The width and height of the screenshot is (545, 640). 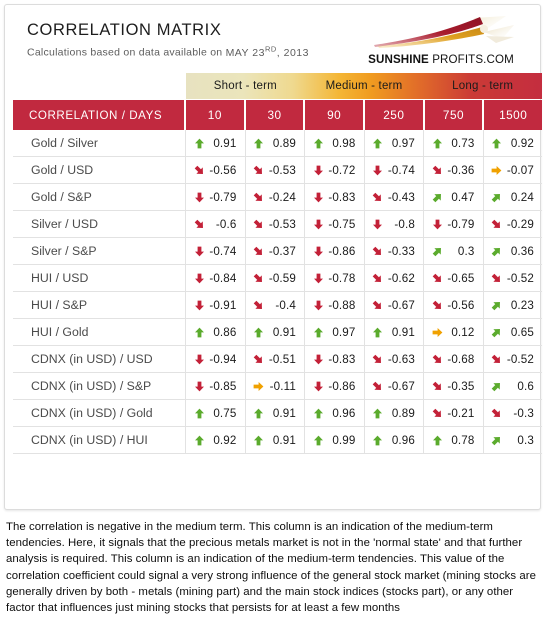 I want to click on correlation-value: -0.37, so click(x=282, y=251).